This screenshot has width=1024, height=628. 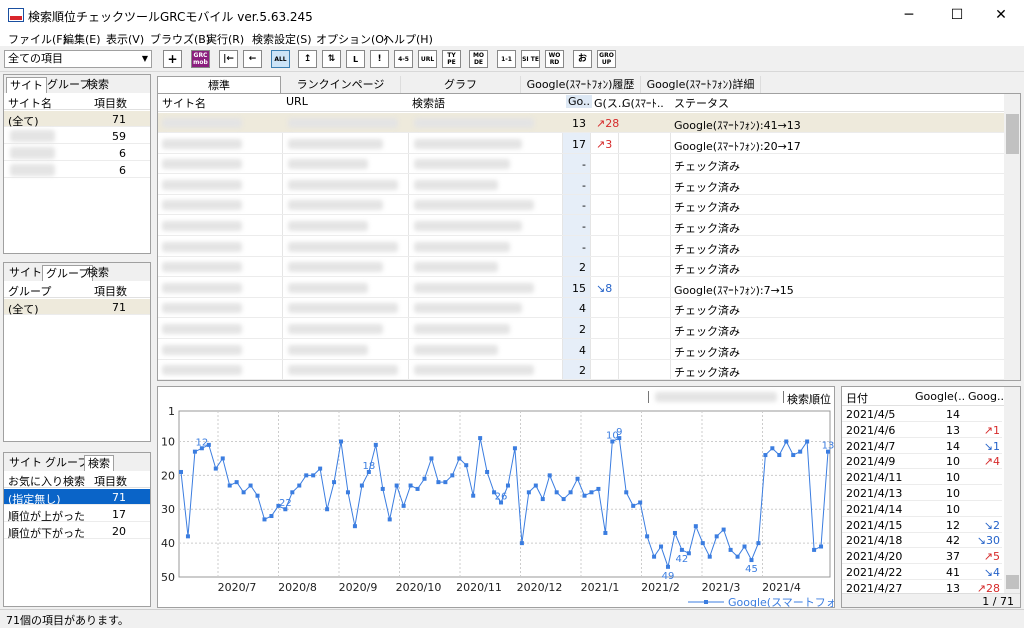 What do you see at coordinates (506, 59) in the screenshot?
I see `one-to-one-button: 1-1` at bounding box center [506, 59].